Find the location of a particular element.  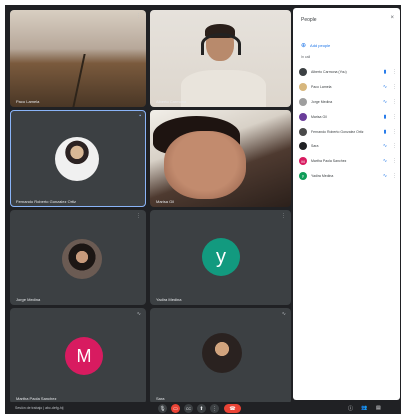

tile-participant-name: Yadira Medina is located at coordinates (169, 299).